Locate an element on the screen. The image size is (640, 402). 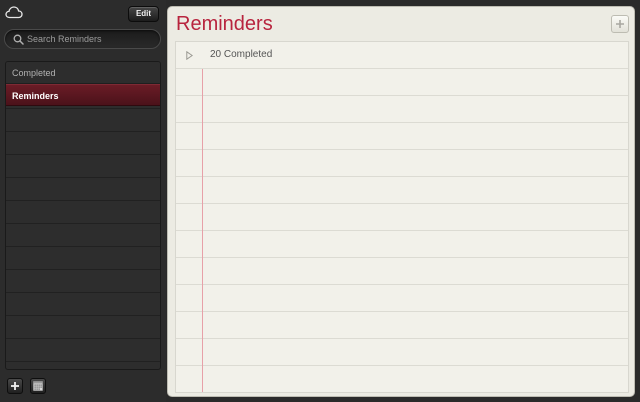
completed-count-label: 20 Completed is located at coordinates (241, 54).